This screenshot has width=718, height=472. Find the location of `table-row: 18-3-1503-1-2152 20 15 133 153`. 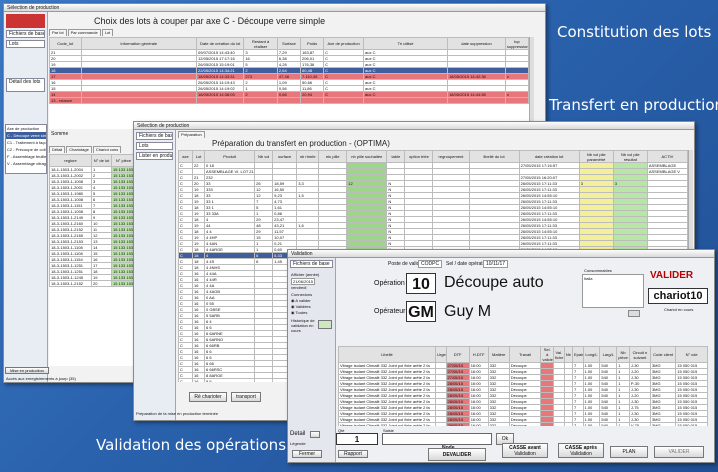

table-row: 18-3-1503-1-2152 20 15 133 153 is located at coordinates (92, 283).